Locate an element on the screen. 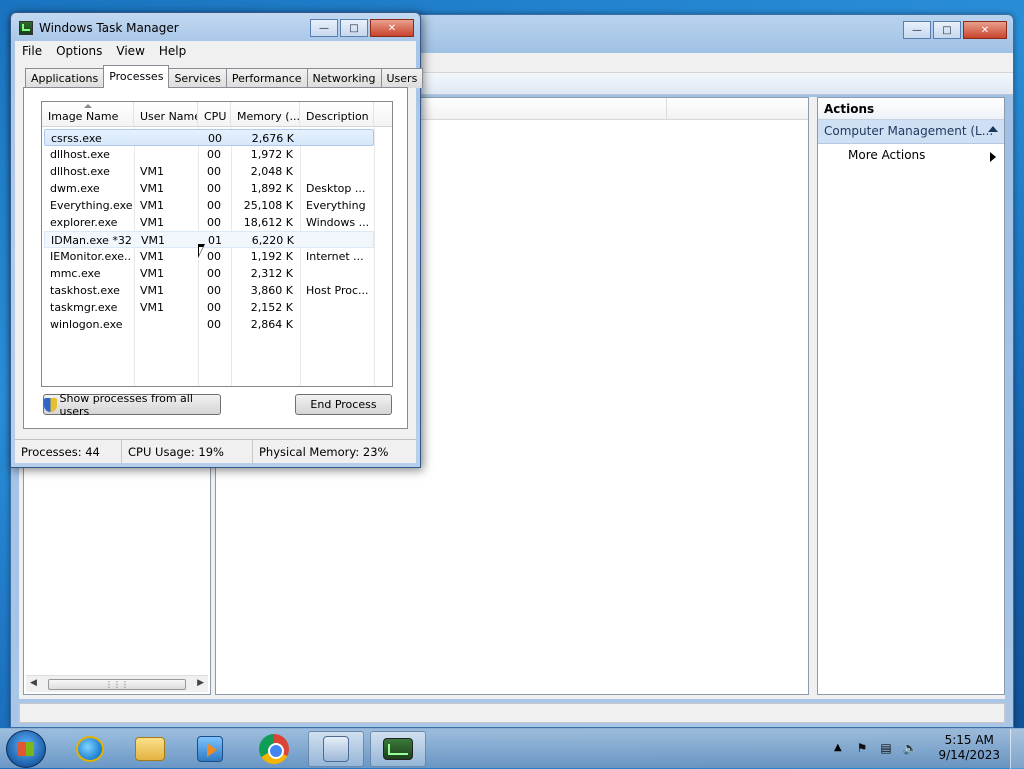 The image size is (1024, 769). clock-date: 9/14/2023 is located at coordinates (969, 755).